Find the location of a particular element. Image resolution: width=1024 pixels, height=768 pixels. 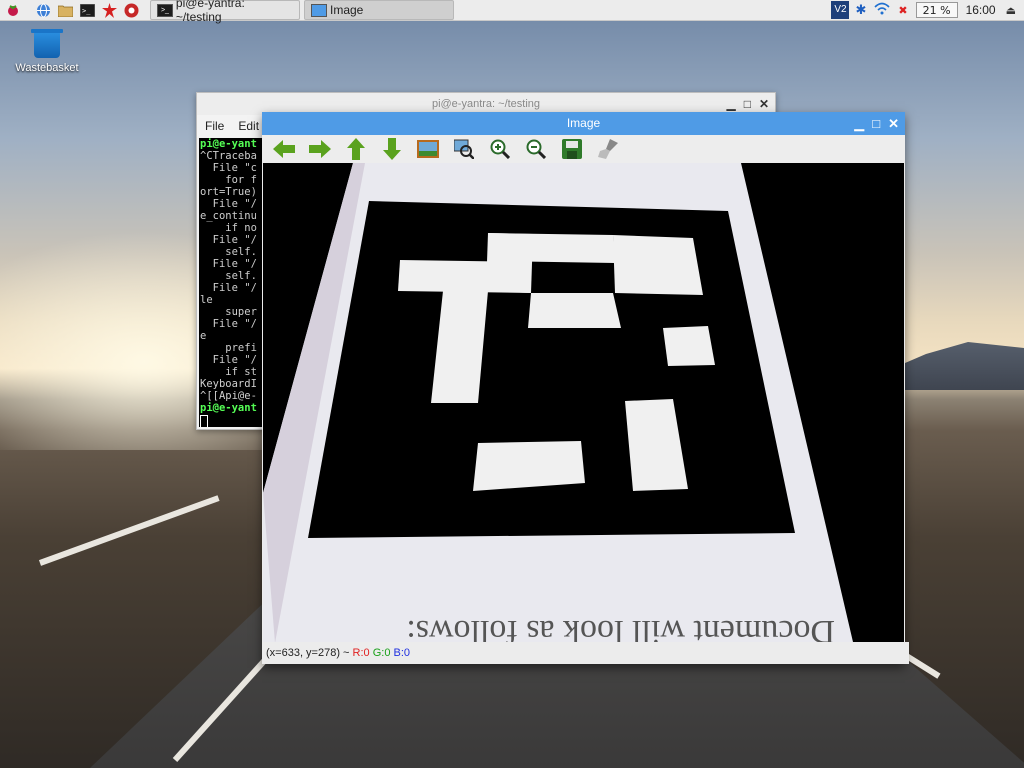

wastebasket-desktop-icon: Wastebasket is located at coordinates (47, 51).